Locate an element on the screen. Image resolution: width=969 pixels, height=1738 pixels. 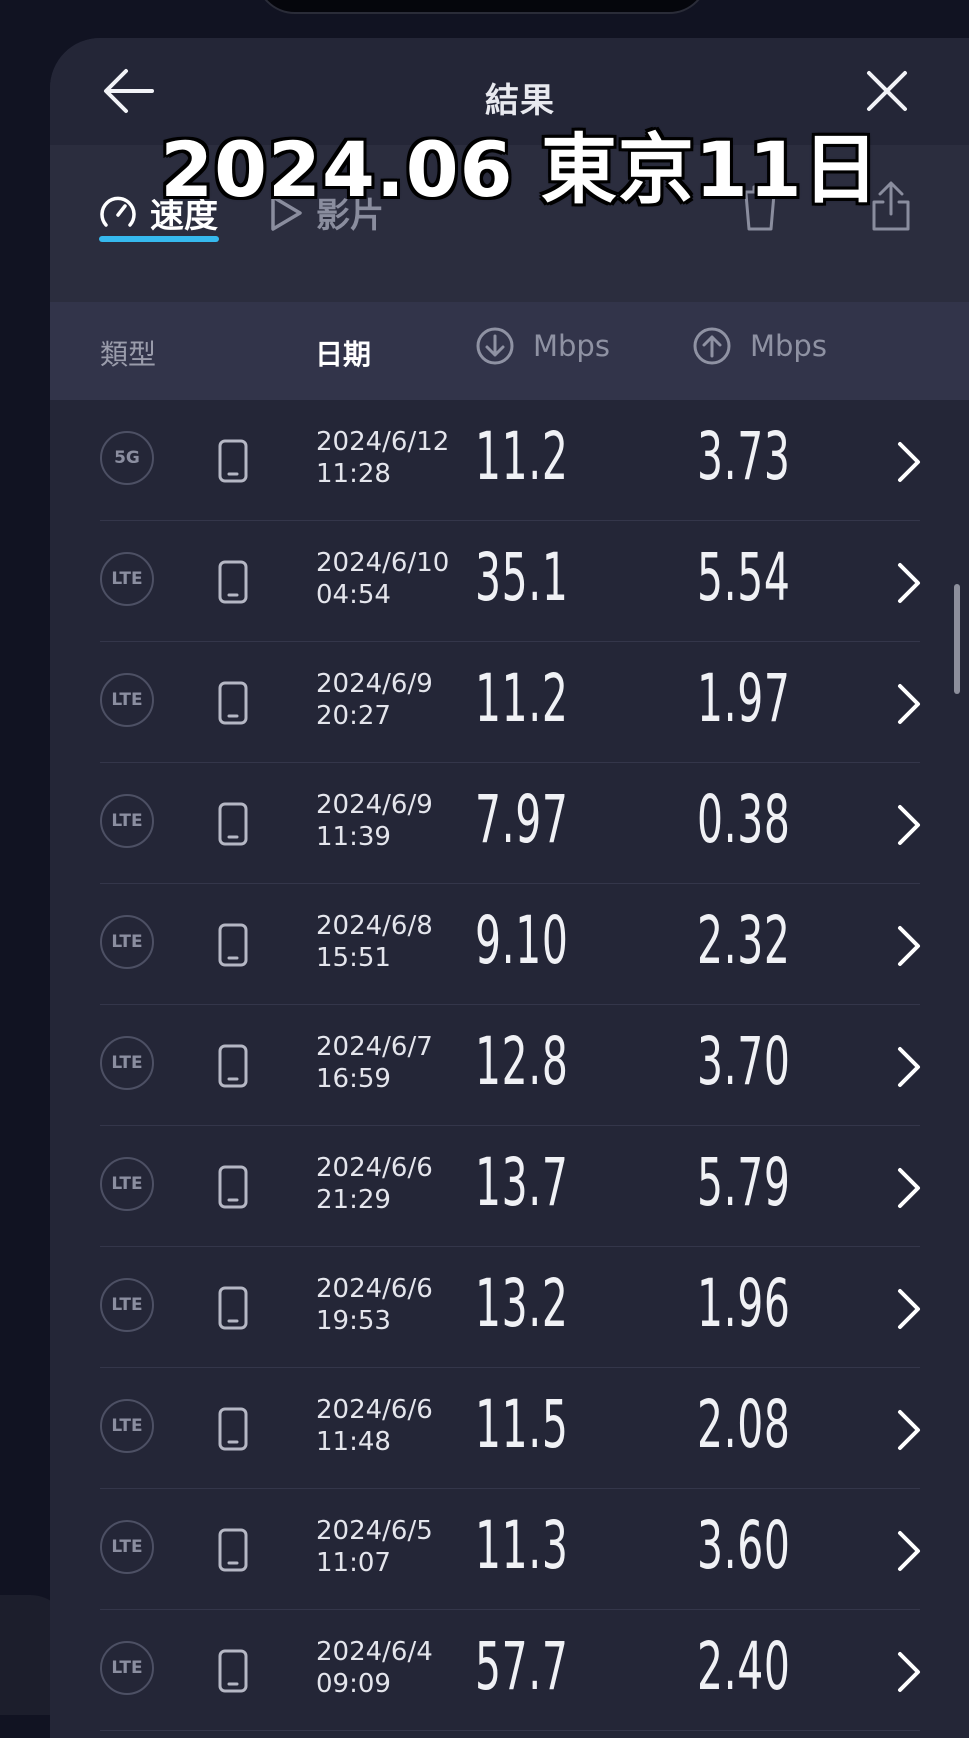
result-time: 11:48 is located at coordinates (353, 1442).